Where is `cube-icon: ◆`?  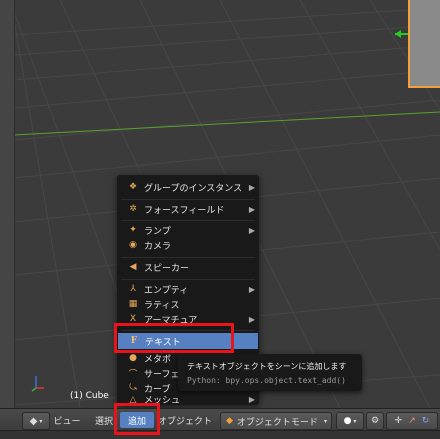 cube-icon: ◆ is located at coordinates (33, 421).